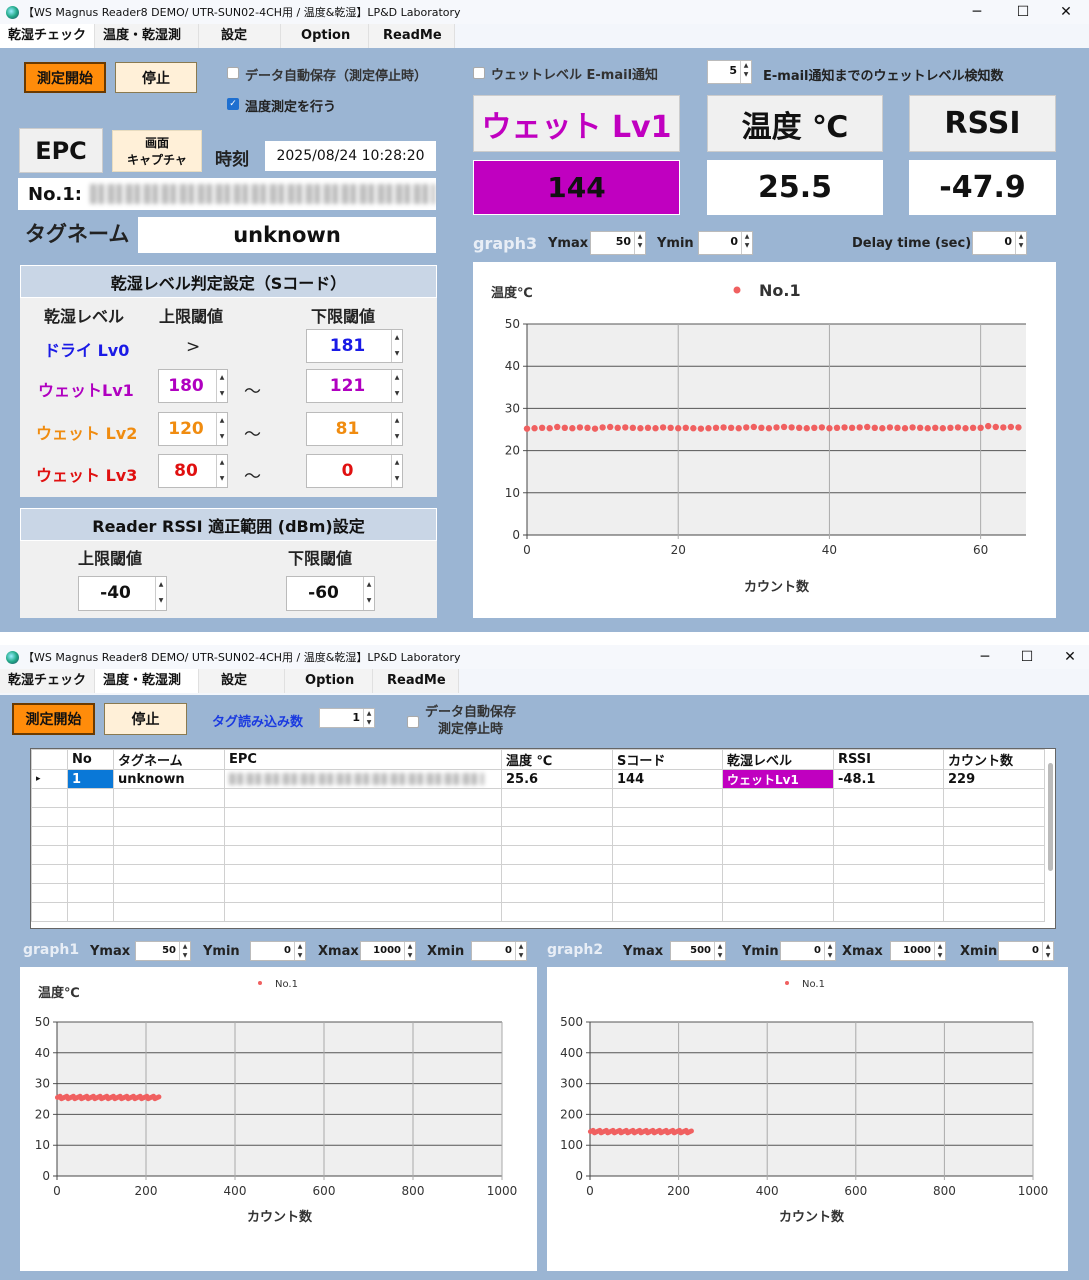 The image size is (1089, 1280). Describe the element at coordinates (888, 759) in the screenshot. I see `column-header: RSSI` at that location.